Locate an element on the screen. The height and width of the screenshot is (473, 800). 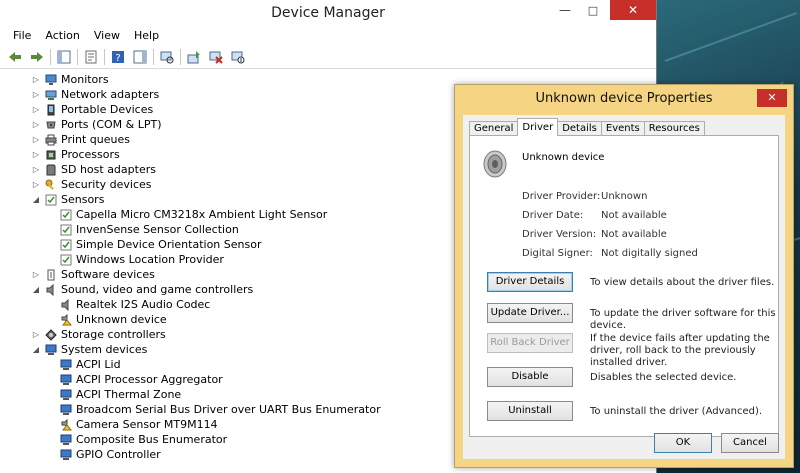
menu-file: File is located at coordinates (22, 36).